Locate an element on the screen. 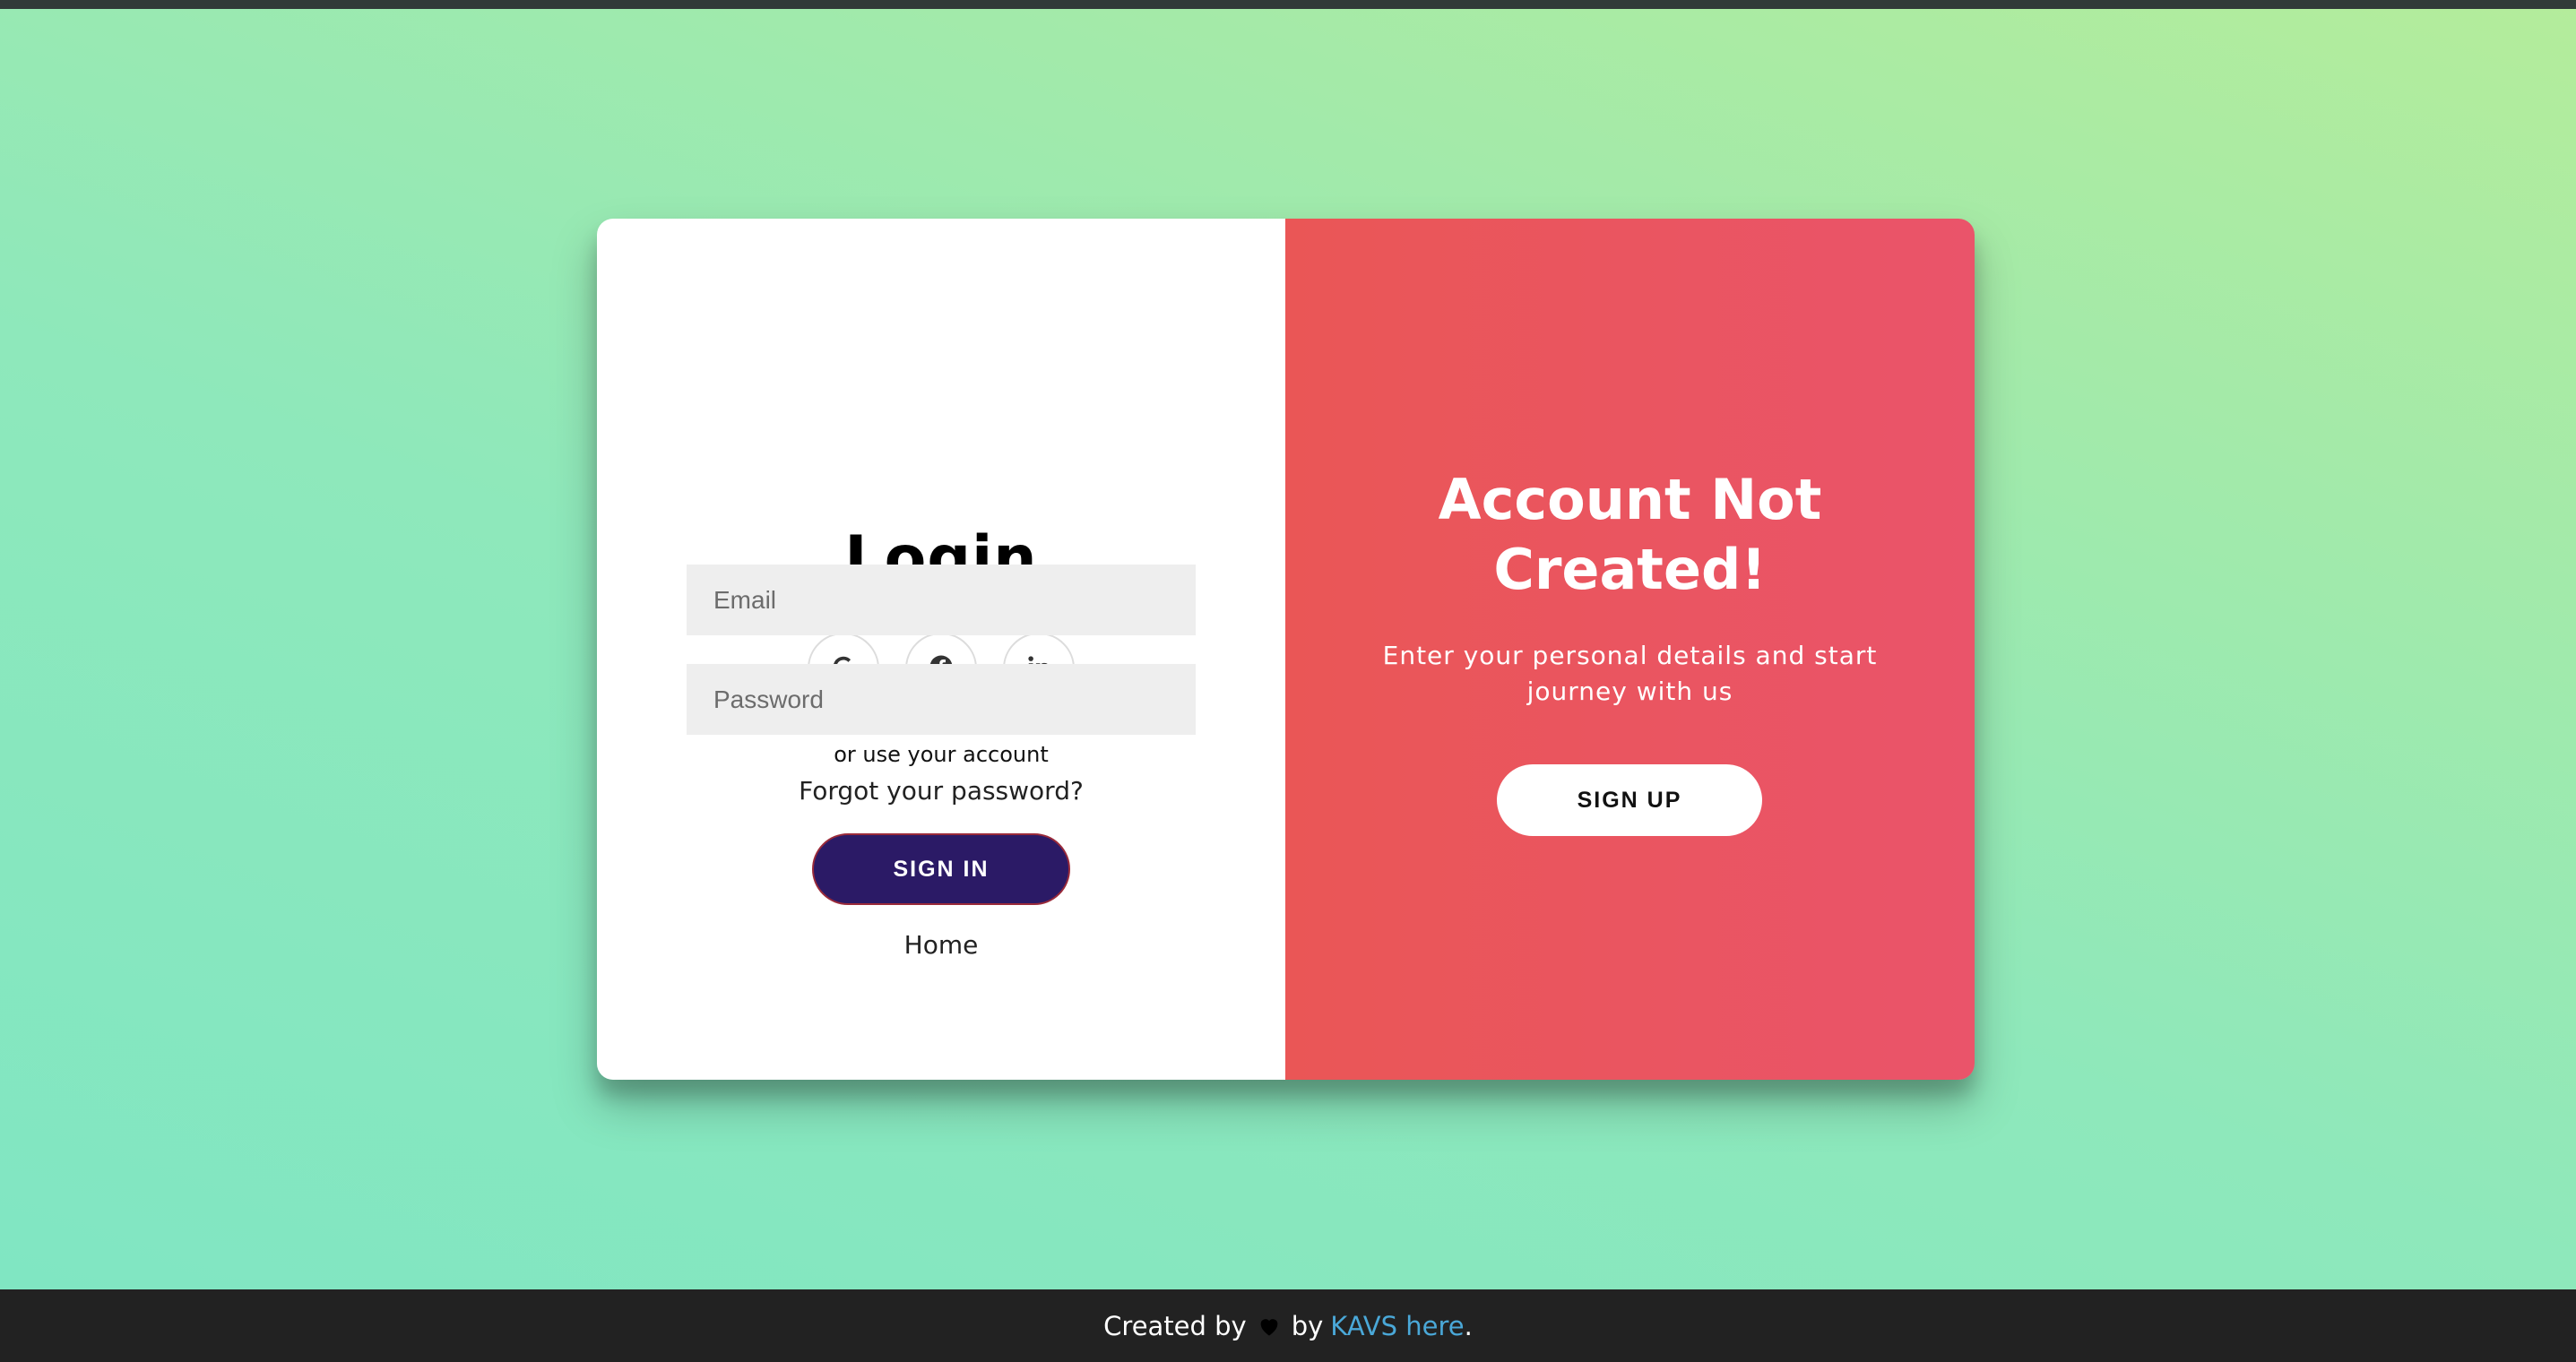 The height and width of the screenshot is (1362, 2576). forgot-password-link: Forgot your password? is located at coordinates (941, 791).